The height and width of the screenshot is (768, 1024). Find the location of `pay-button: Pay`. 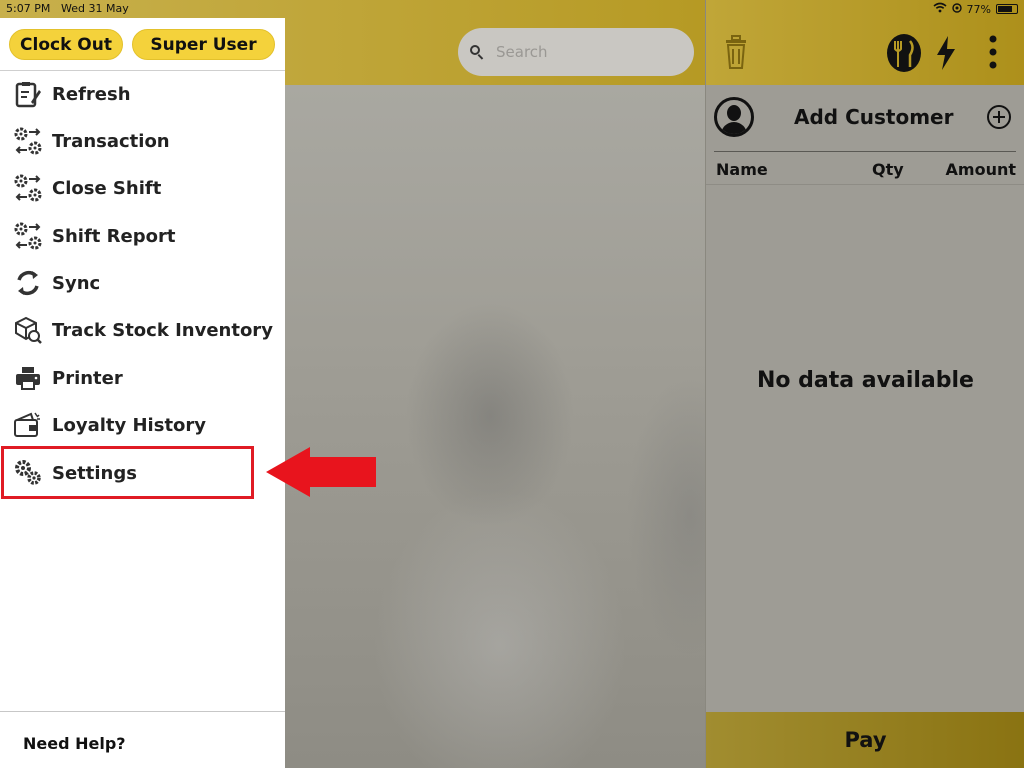

pay-button: Pay is located at coordinates (865, 740).